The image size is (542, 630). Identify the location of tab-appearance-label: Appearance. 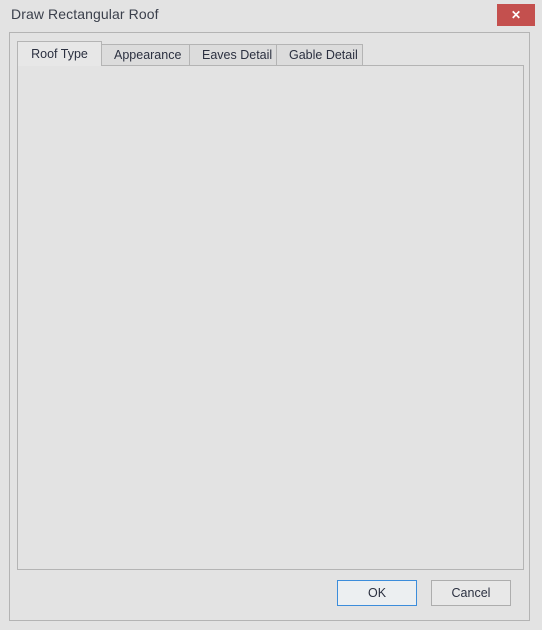
(148, 55).